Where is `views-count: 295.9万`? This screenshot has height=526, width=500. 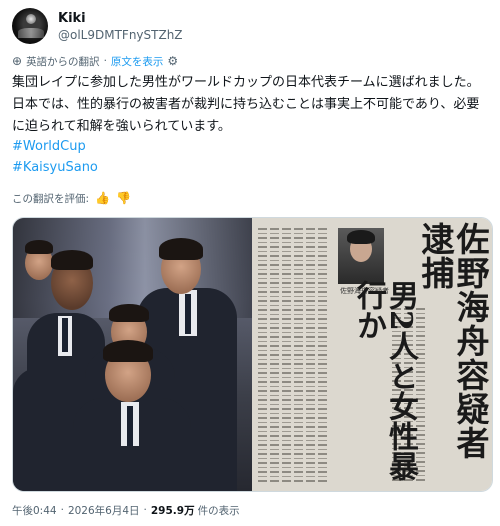
views-count: 295.9万 is located at coordinates (172, 510).